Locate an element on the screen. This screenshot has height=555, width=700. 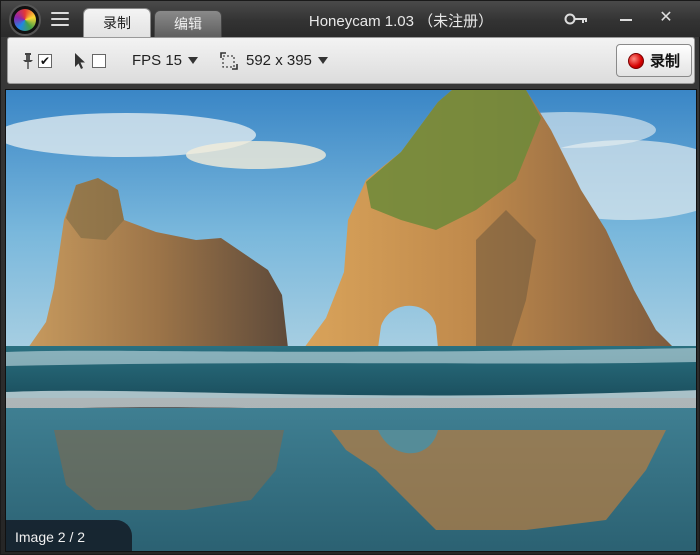
tab-record-label: 录制 is located at coordinates (117, 23).